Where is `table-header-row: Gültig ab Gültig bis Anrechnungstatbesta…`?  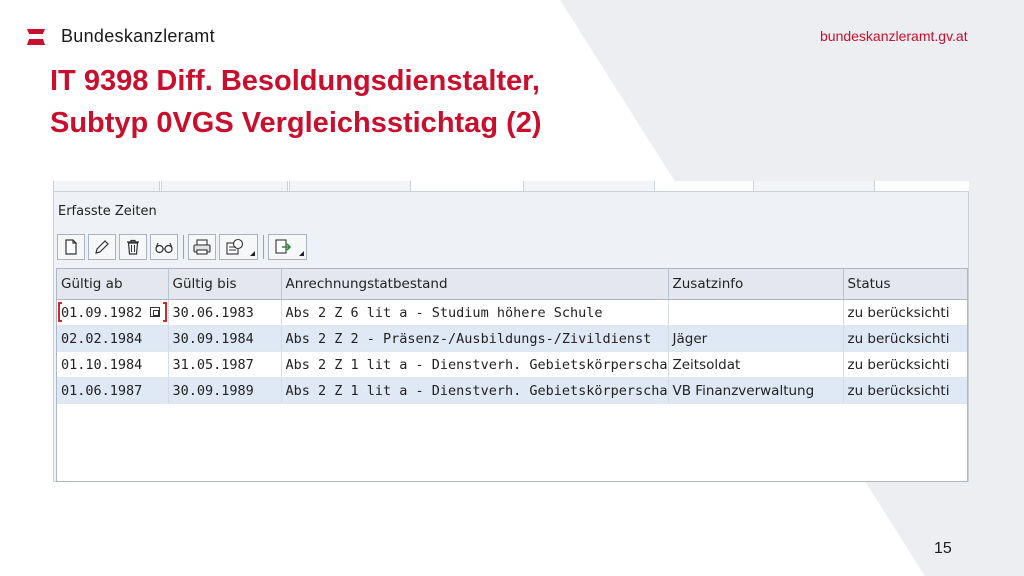 table-header-row: Gültig ab Gültig bis Anrechnungstatbesta… is located at coordinates (512, 284).